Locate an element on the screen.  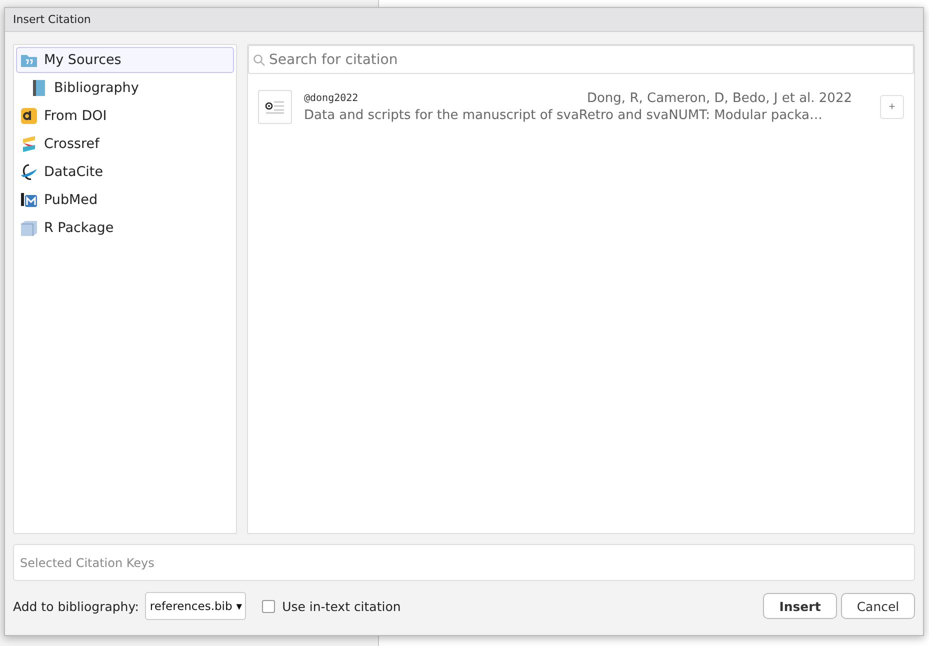
datacite-icon is located at coordinates (29, 172).